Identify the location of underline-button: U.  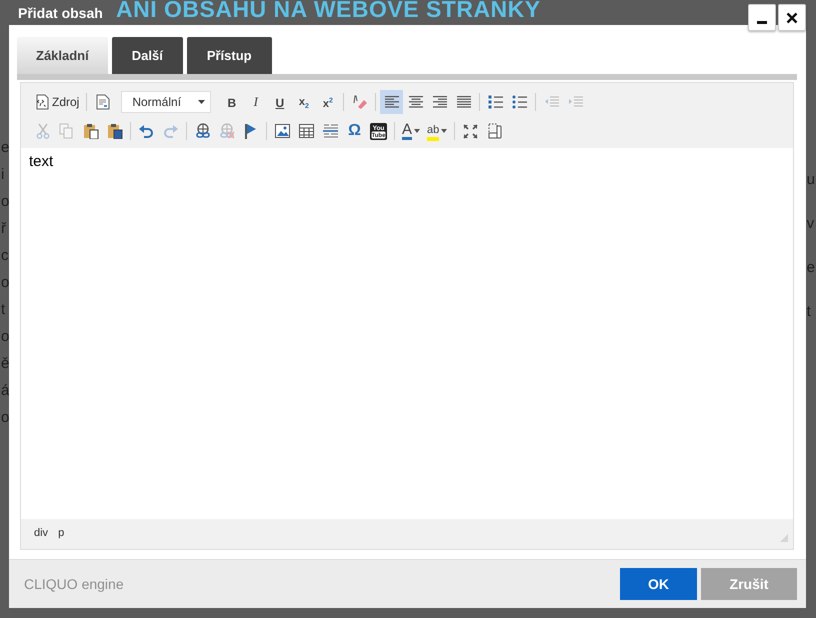
(280, 102).